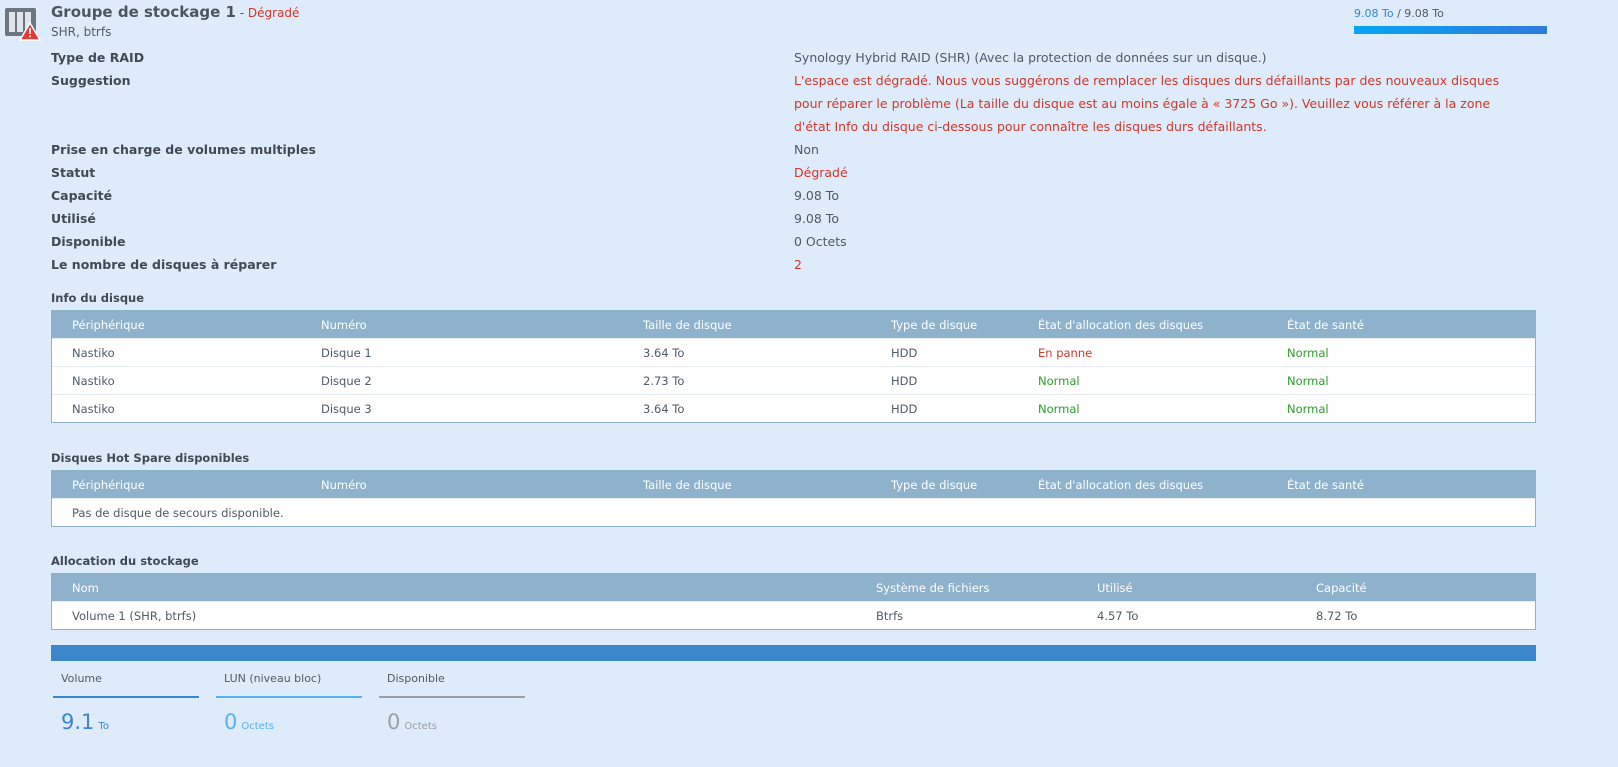 This screenshot has width=1618, height=767. Describe the element at coordinates (346, 380) in the screenshot. I see `table-cell: Disque 2` at that location.